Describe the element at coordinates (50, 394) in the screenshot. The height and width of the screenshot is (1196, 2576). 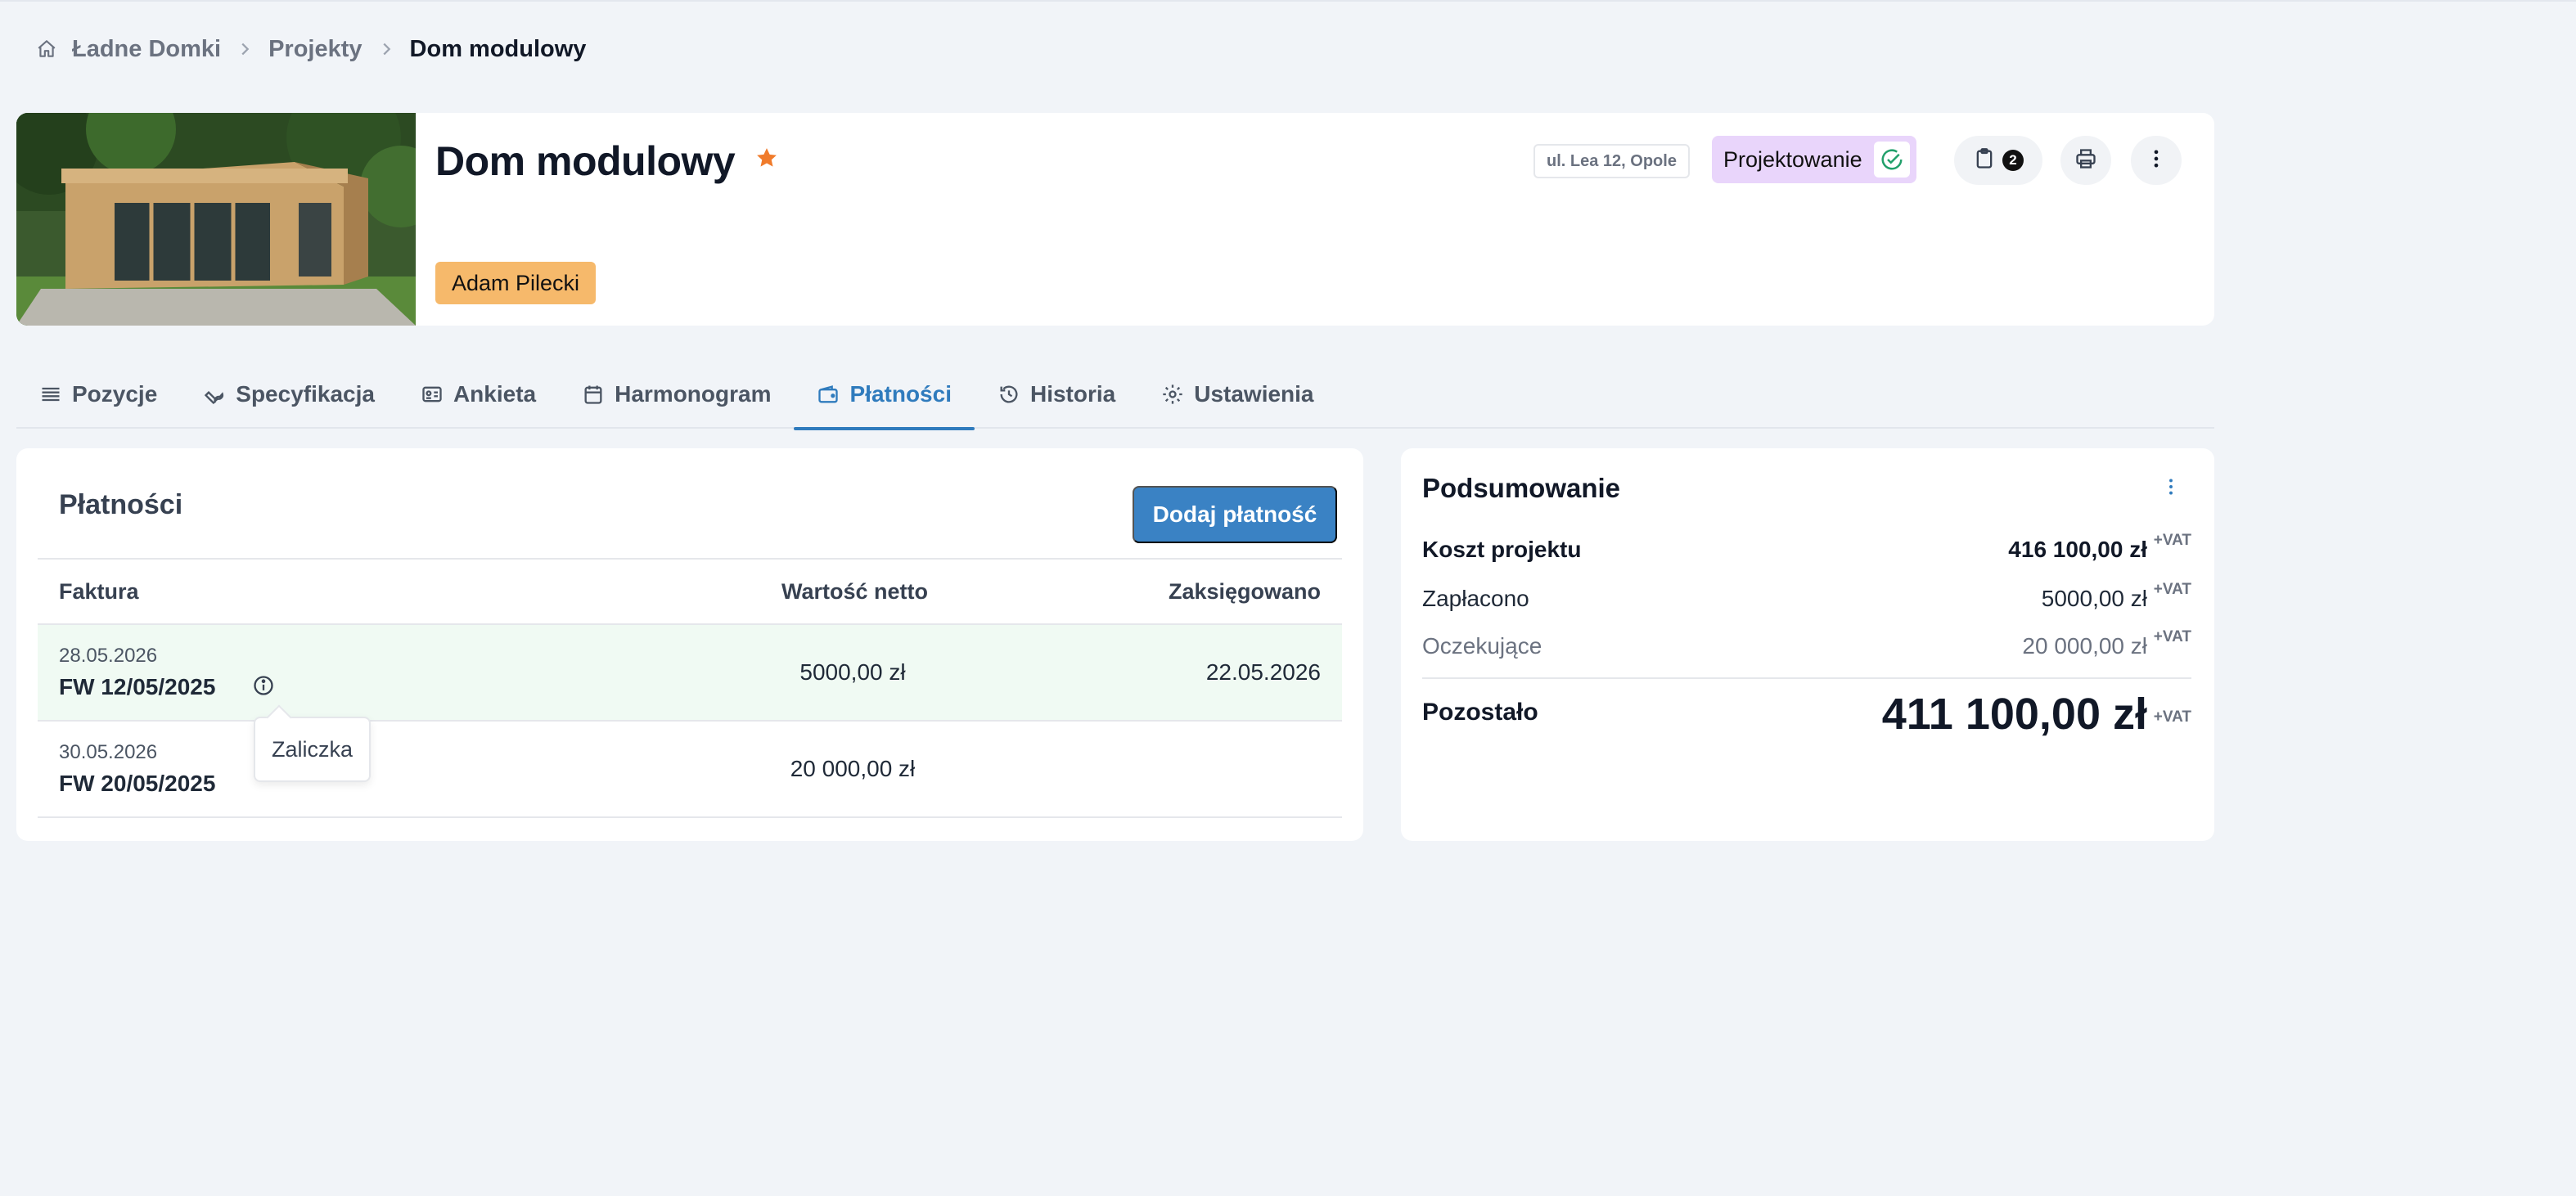
I see `list-icon` at that location.